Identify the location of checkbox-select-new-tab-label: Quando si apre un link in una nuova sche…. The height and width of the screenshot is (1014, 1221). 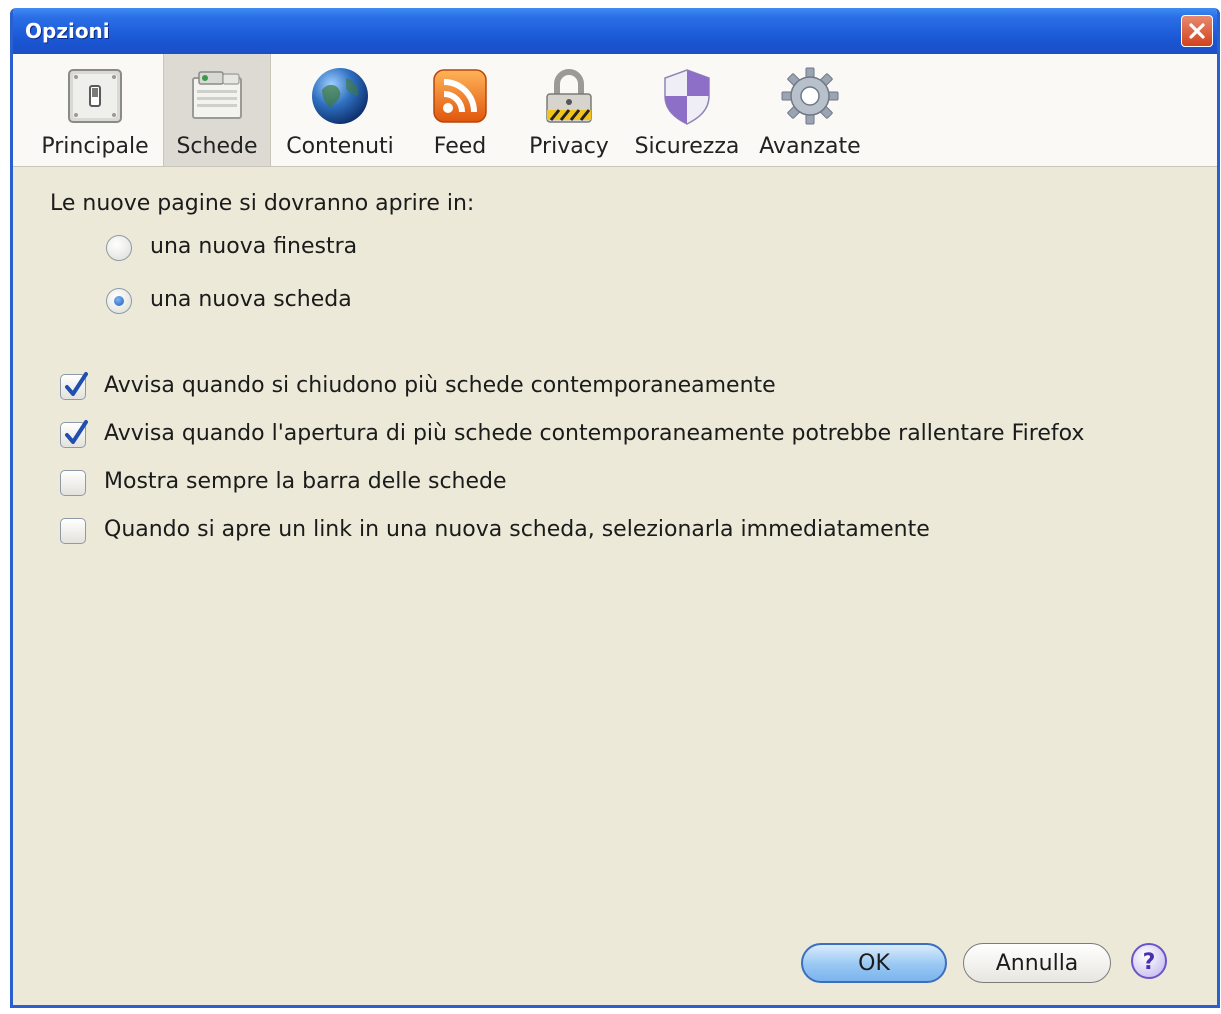
(517, 529).